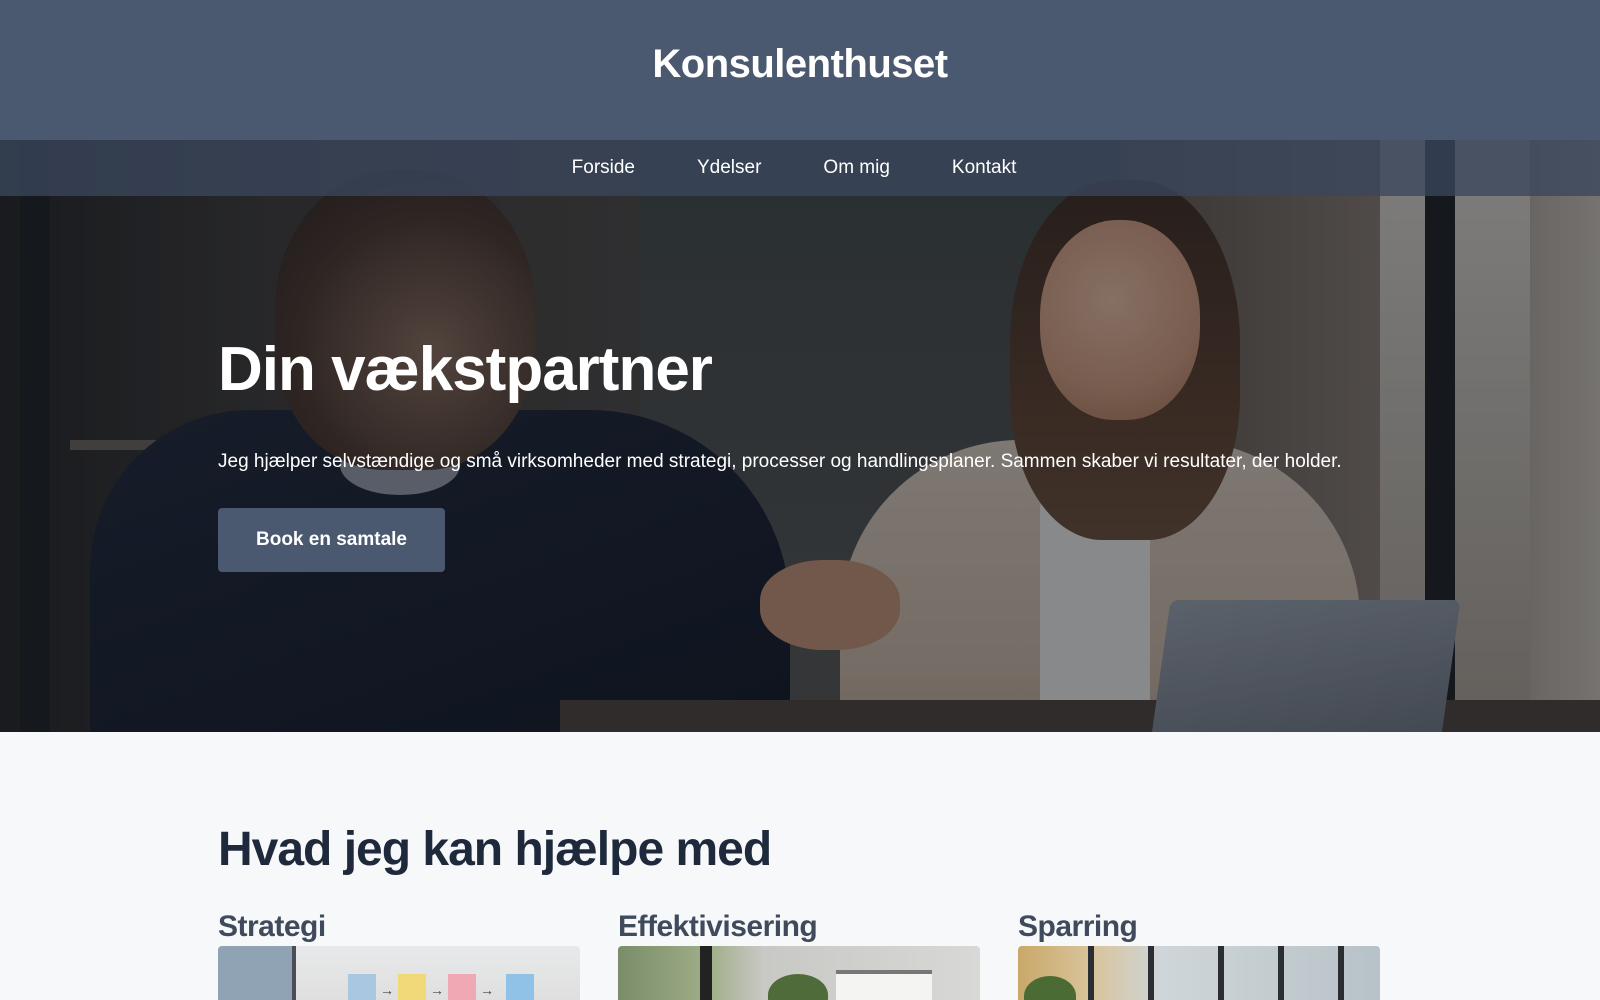 This screenshot has width=1600, height=1000. What do you see at coordinates (856, 168) in the screenshot?
I see `nav-item-om-mig: Om mig` at bounding box center [856, 168].